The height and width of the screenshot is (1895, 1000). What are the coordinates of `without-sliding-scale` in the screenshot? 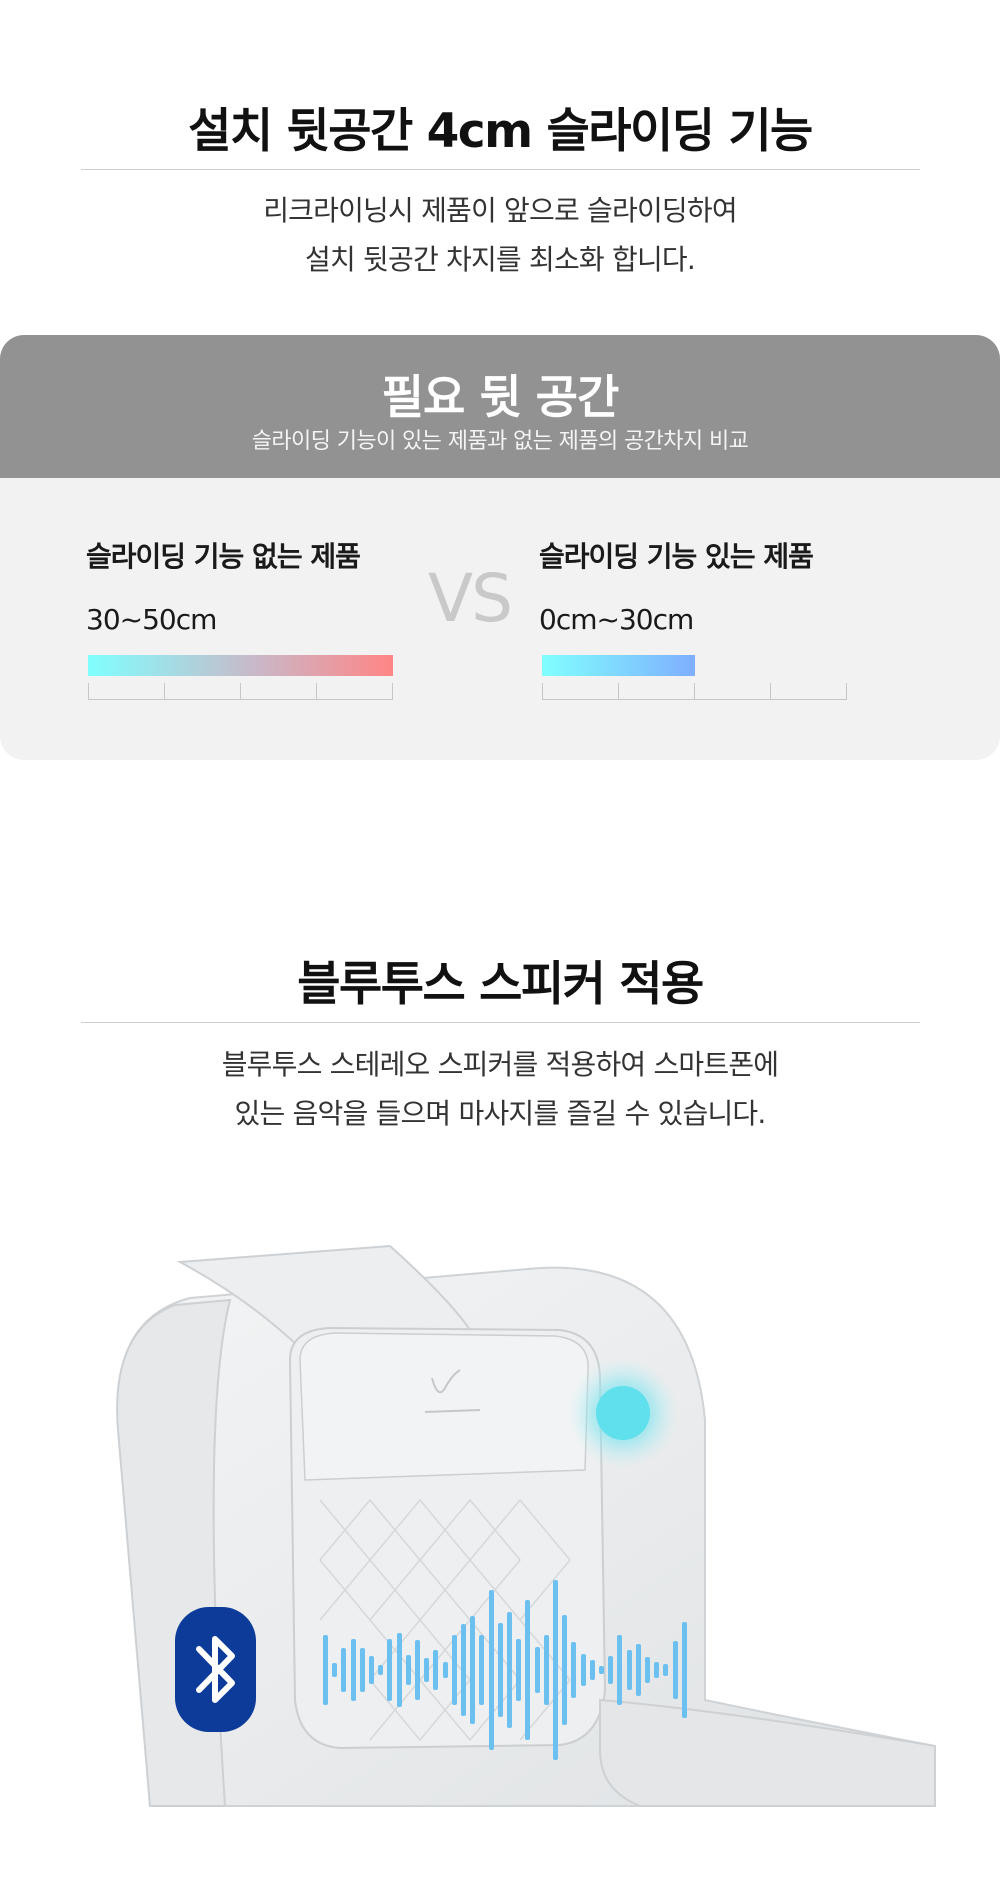 It's located at (240, 691).